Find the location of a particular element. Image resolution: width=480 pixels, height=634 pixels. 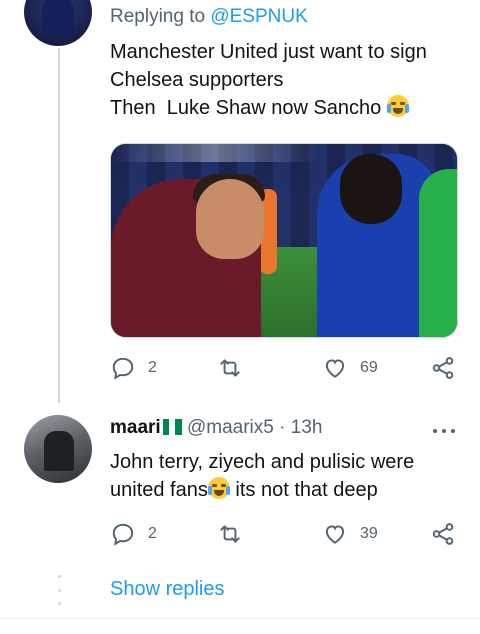

tweet2-share-button is located at coordinates (443, 534).